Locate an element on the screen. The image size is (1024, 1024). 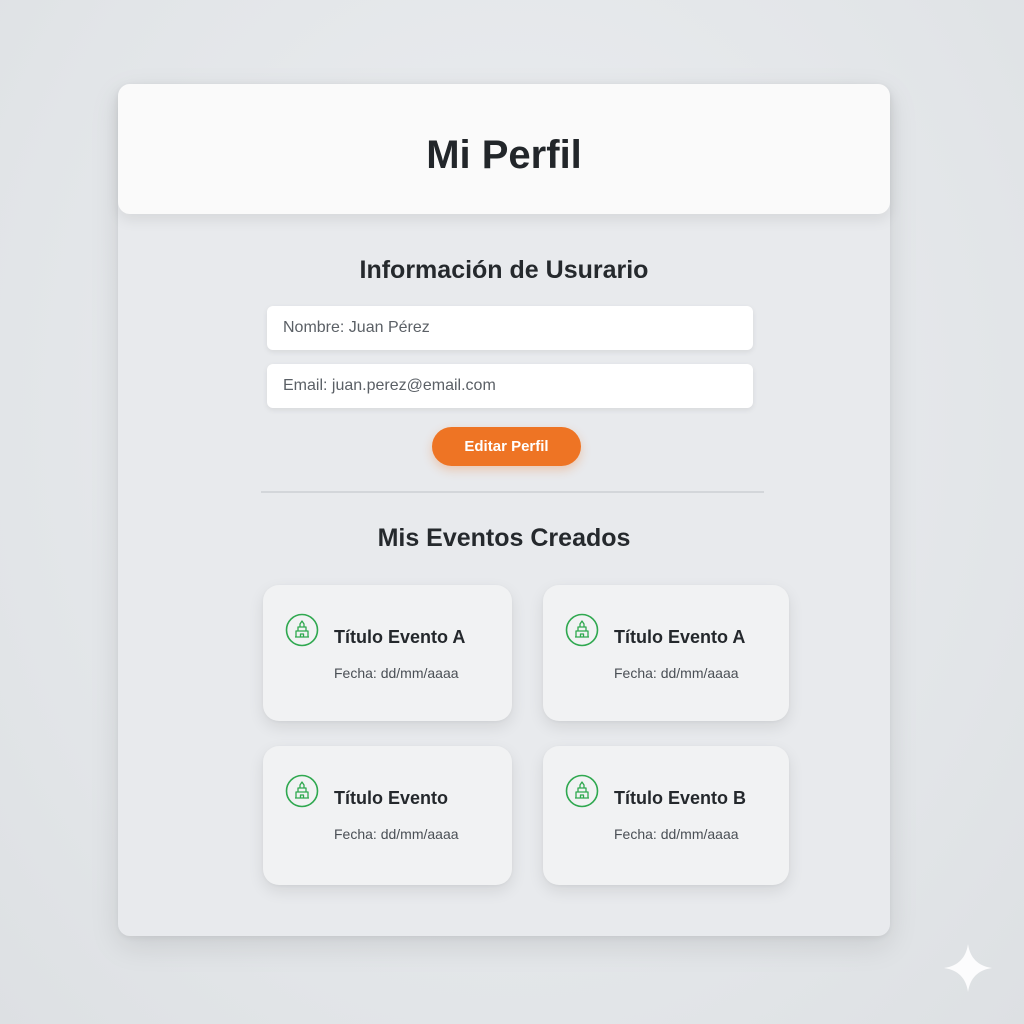
email-field is located at coordinates (510, 386).